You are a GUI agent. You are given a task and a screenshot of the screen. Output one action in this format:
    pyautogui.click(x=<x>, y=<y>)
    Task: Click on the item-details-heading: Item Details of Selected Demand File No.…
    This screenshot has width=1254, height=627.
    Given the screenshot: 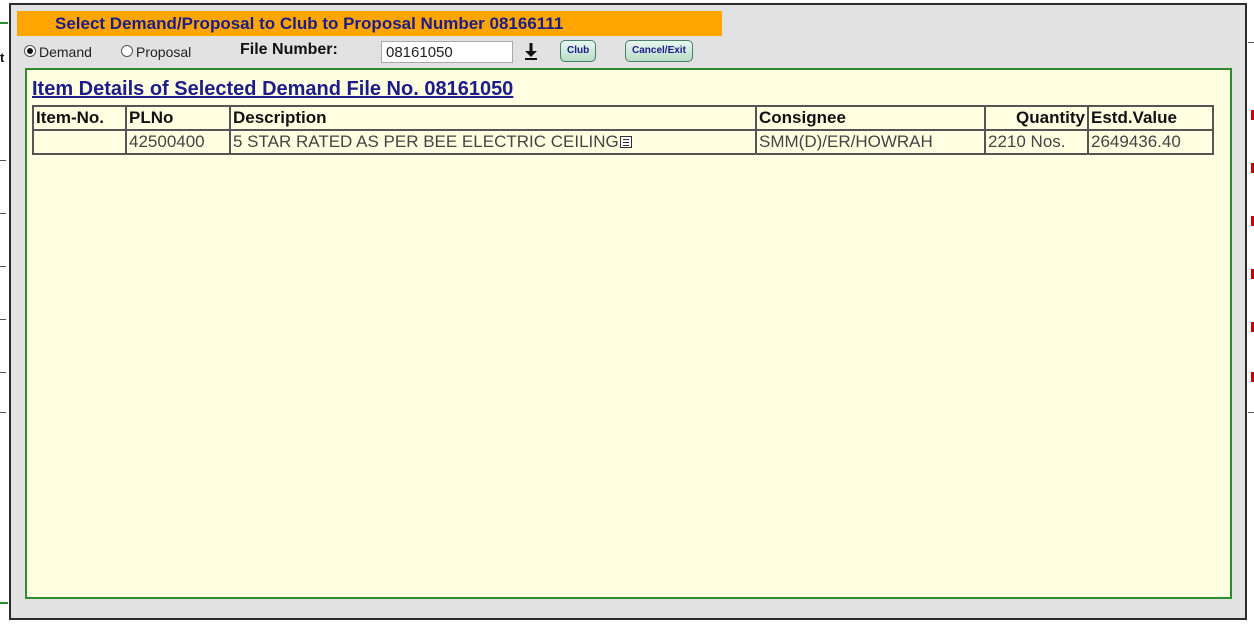 What is the action you would take?
    pyautogui.click(x=273, y=89)
    